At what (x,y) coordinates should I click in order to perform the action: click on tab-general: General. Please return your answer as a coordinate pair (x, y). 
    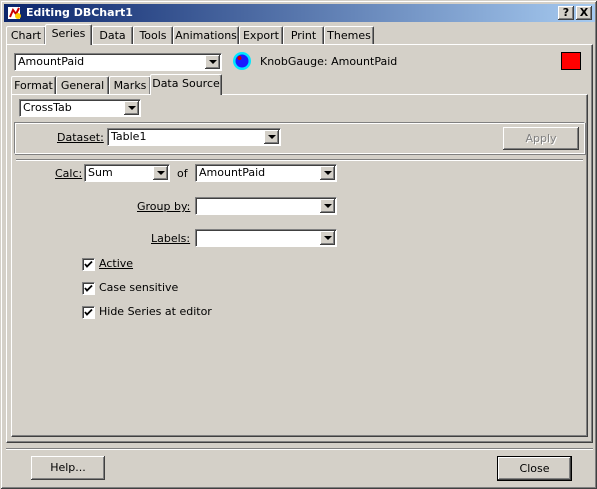
    Looking at the image, I should click on (82, 85).